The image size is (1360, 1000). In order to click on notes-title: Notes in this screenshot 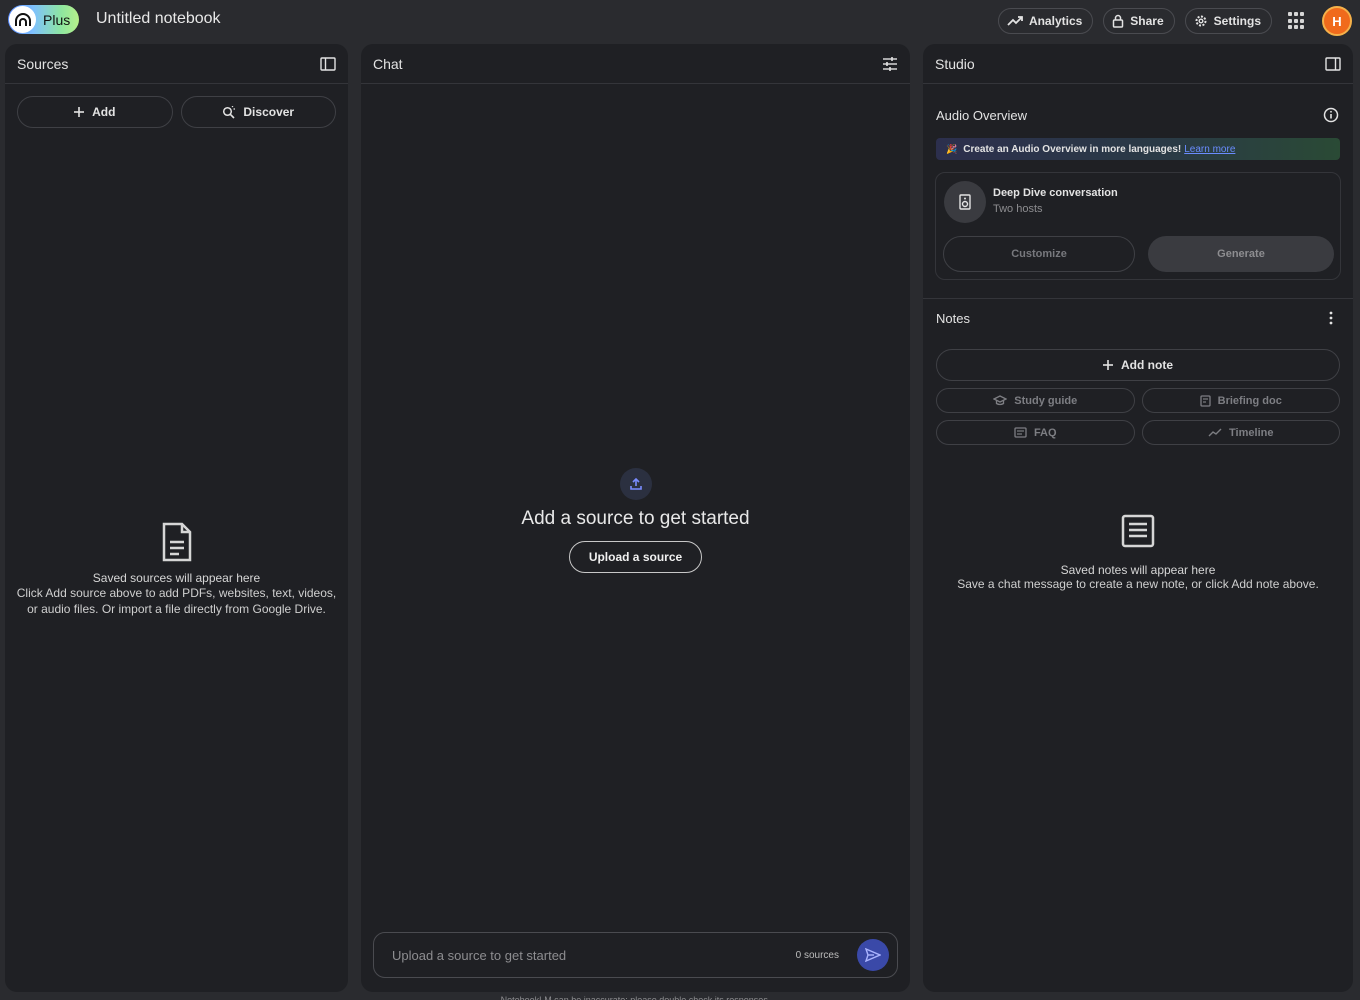, I will do `click(953, 318)`.